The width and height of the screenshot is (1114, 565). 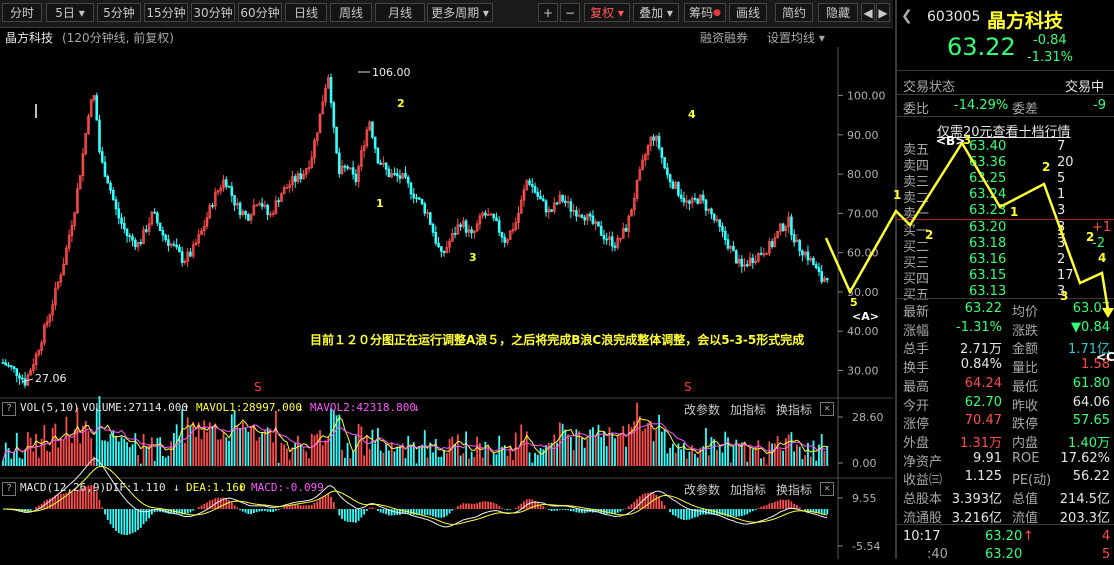 What do you see at coordinates (1005, 276) in the screenshot?
I see `bid-row: 买四63.1517` at bounding box center [1005, 276].